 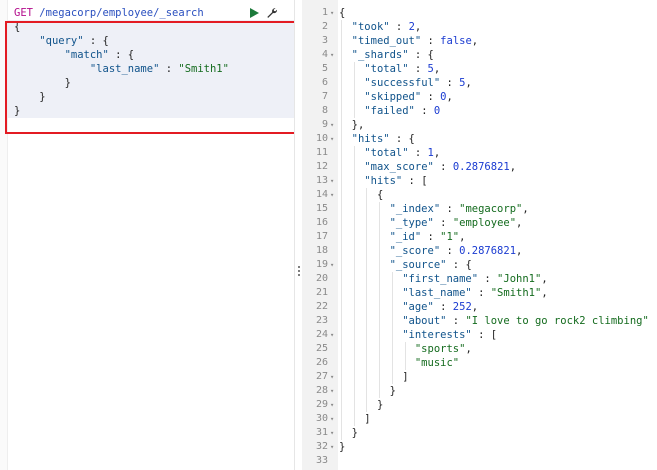 What do you see at coordinates (324, 82) in the screenshot?
I see `line-number: 6` at bounding box center [324, 82].